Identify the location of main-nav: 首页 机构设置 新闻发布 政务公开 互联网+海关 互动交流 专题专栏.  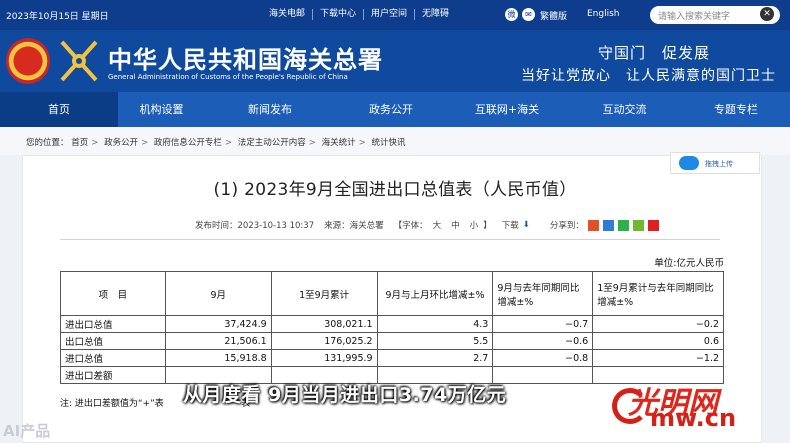
(395, 109).